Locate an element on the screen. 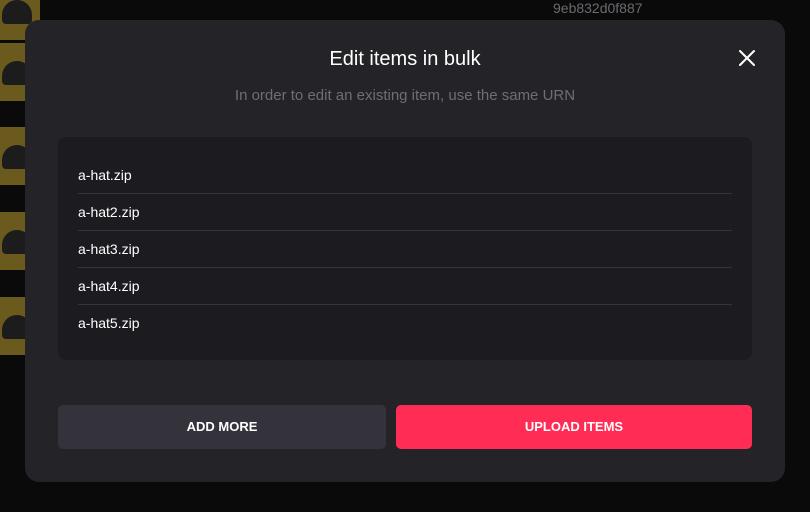  close-icon is located at coordinates (747, 58).